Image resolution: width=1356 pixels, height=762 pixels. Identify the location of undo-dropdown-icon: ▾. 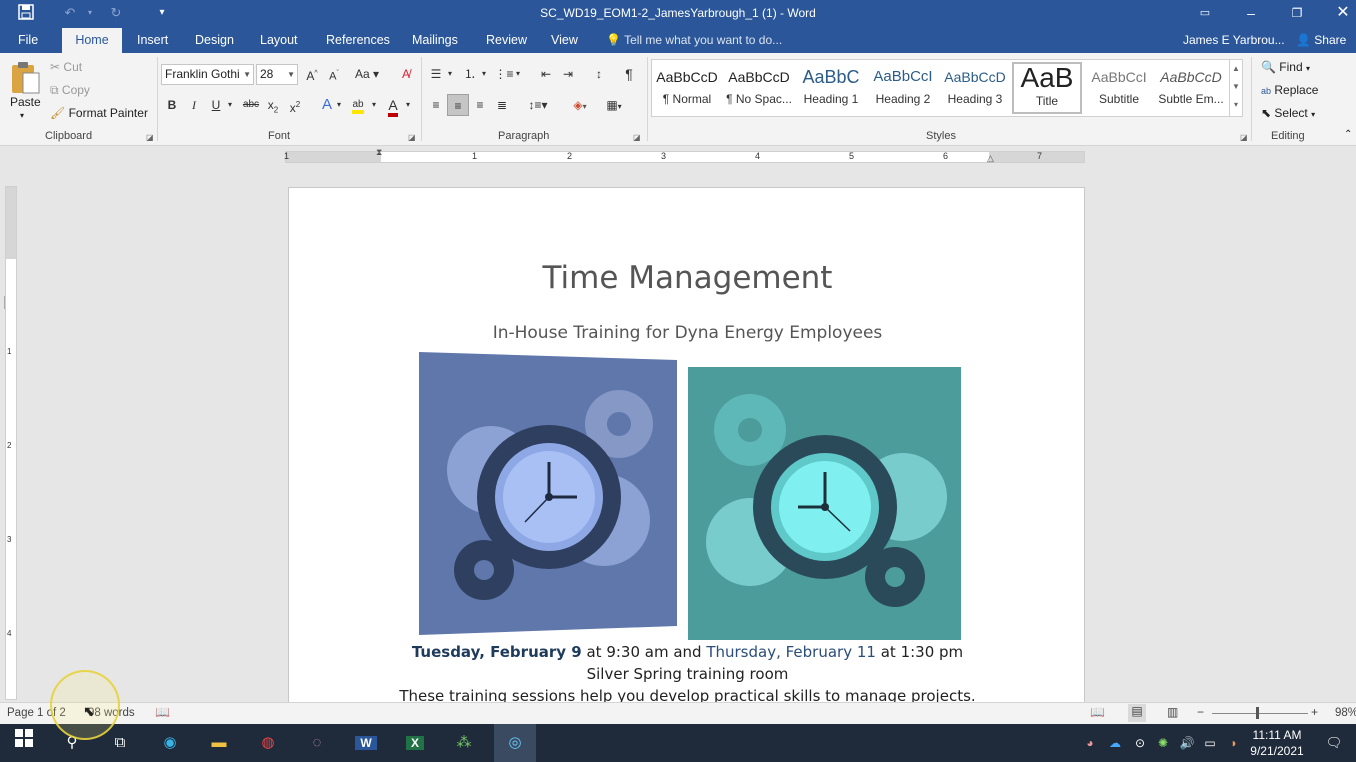
(90, 13).